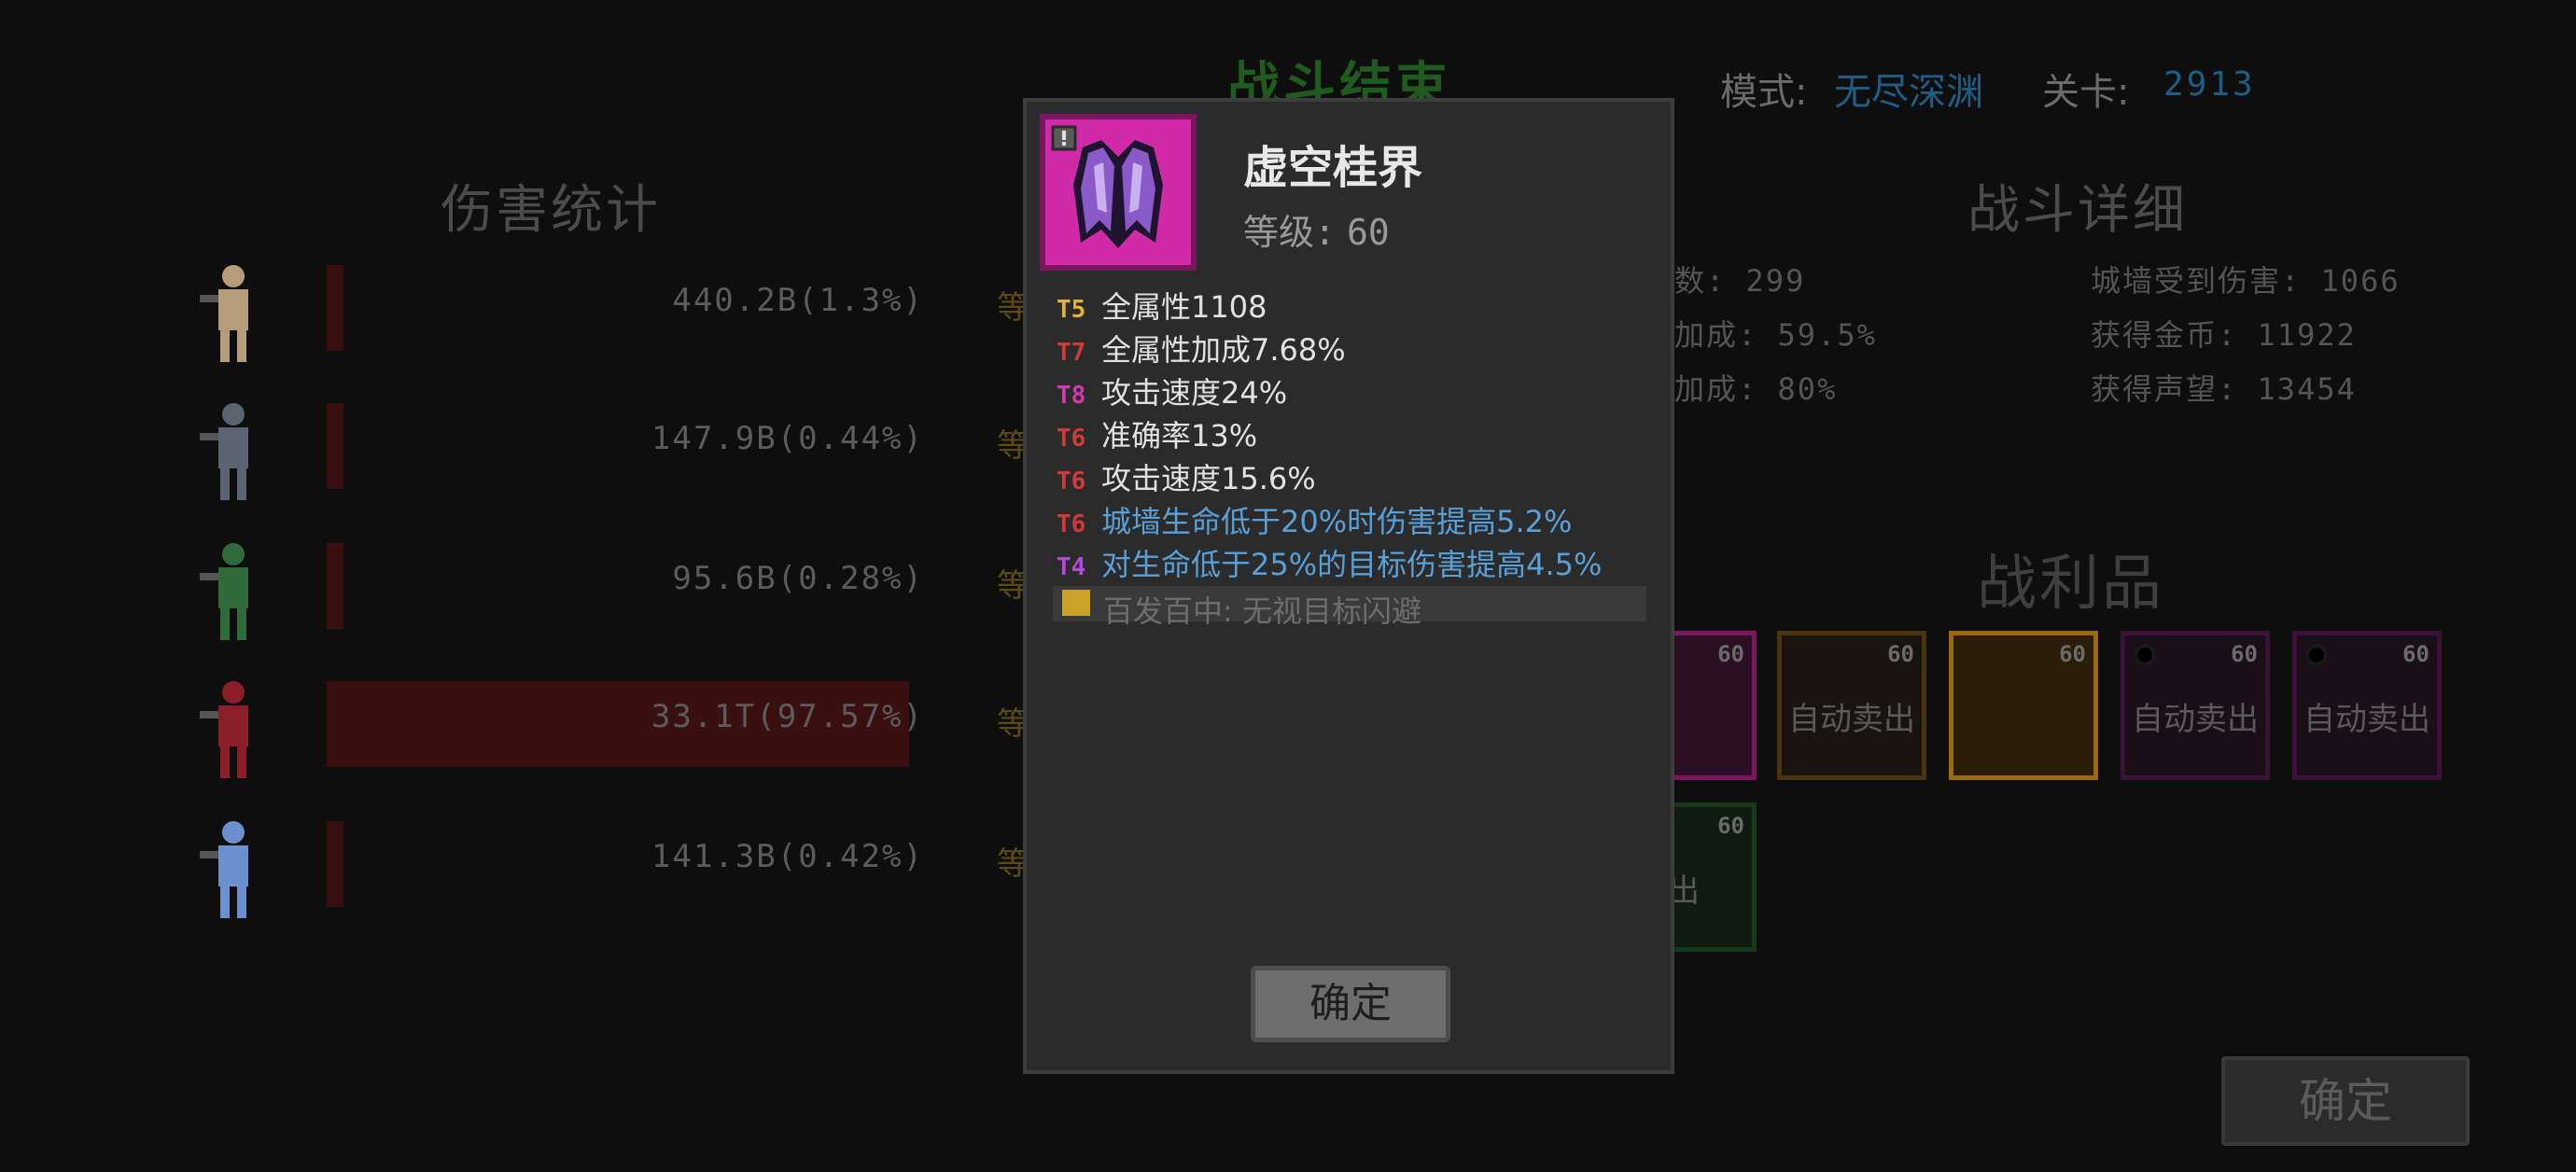 The width and height of the screenshot is (2576, 1172). Describe the element at coordinates (1194, 393) in the screenshot. I see `affix-text: 攻击速度24%` at that location.